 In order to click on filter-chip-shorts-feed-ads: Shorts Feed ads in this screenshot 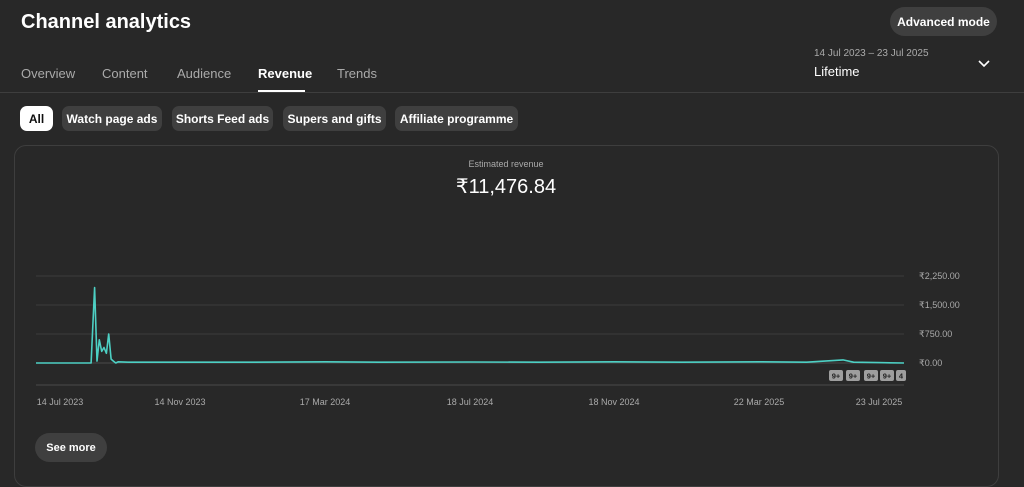, I will do `click(222, 118)`.